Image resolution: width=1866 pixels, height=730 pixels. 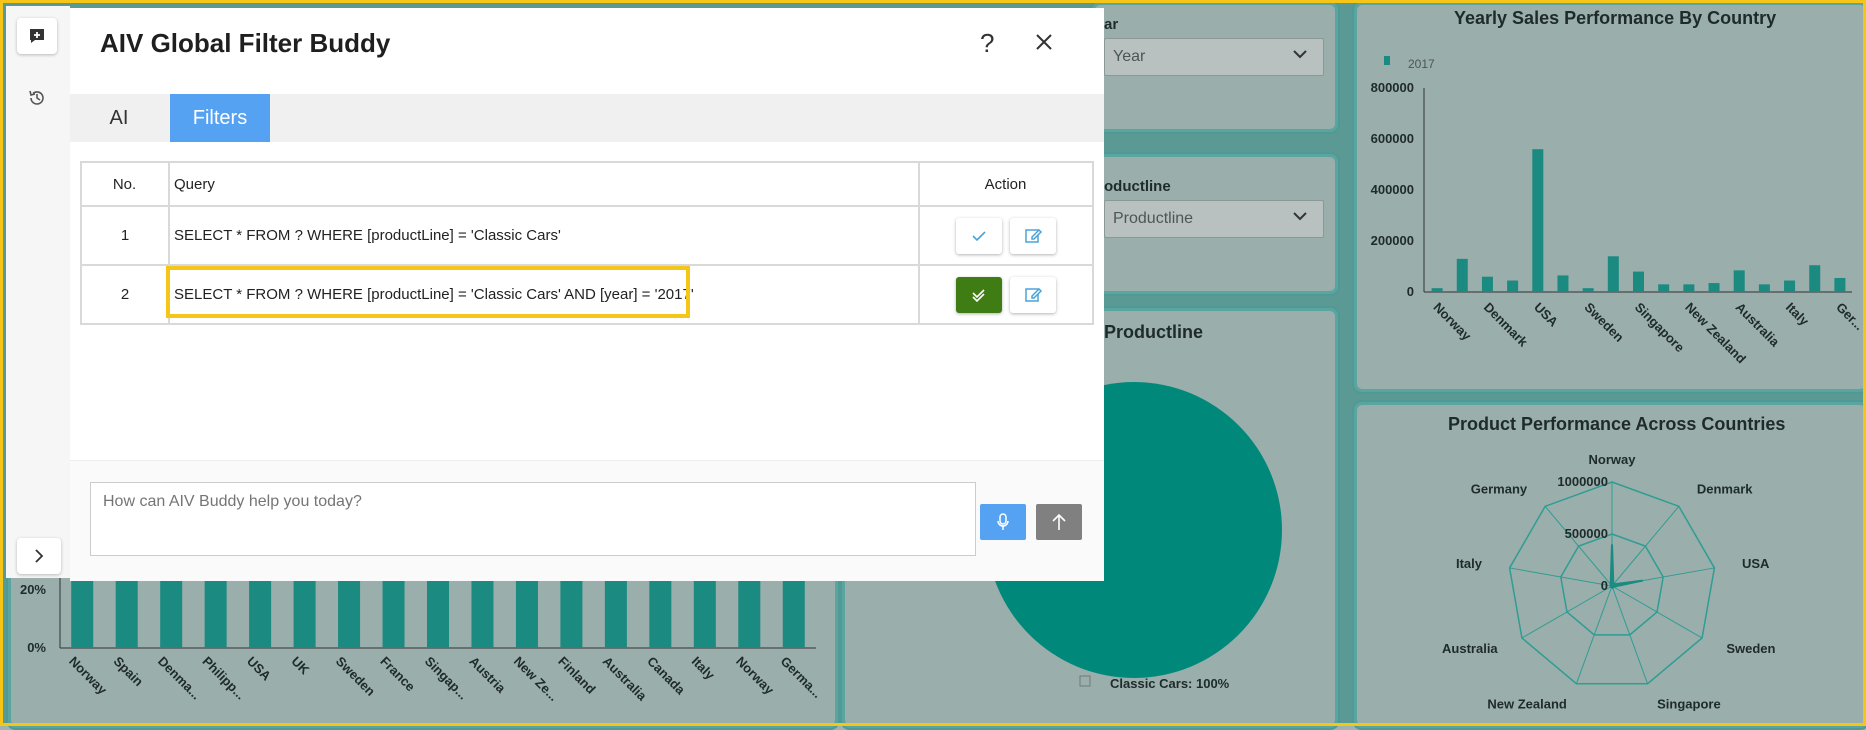 What do you see at coordinates (1392, 189) in the screenshot?
I see `y-tick-label: 400000` at bounding box center [1392, 189].